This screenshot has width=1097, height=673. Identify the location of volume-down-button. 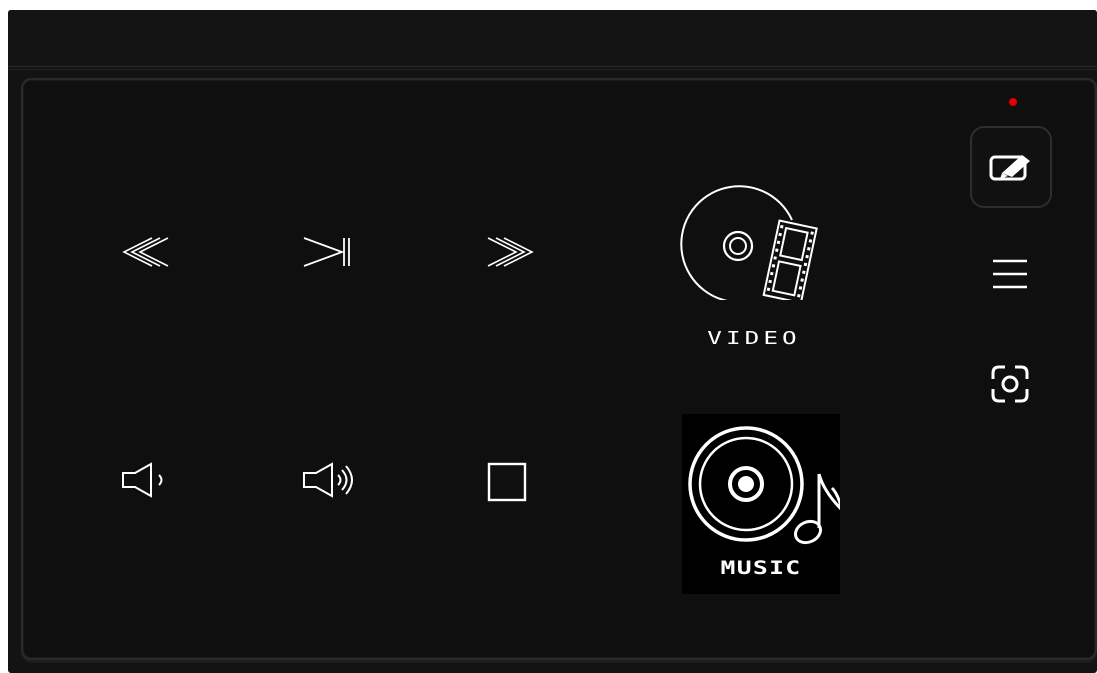
(143, 480).